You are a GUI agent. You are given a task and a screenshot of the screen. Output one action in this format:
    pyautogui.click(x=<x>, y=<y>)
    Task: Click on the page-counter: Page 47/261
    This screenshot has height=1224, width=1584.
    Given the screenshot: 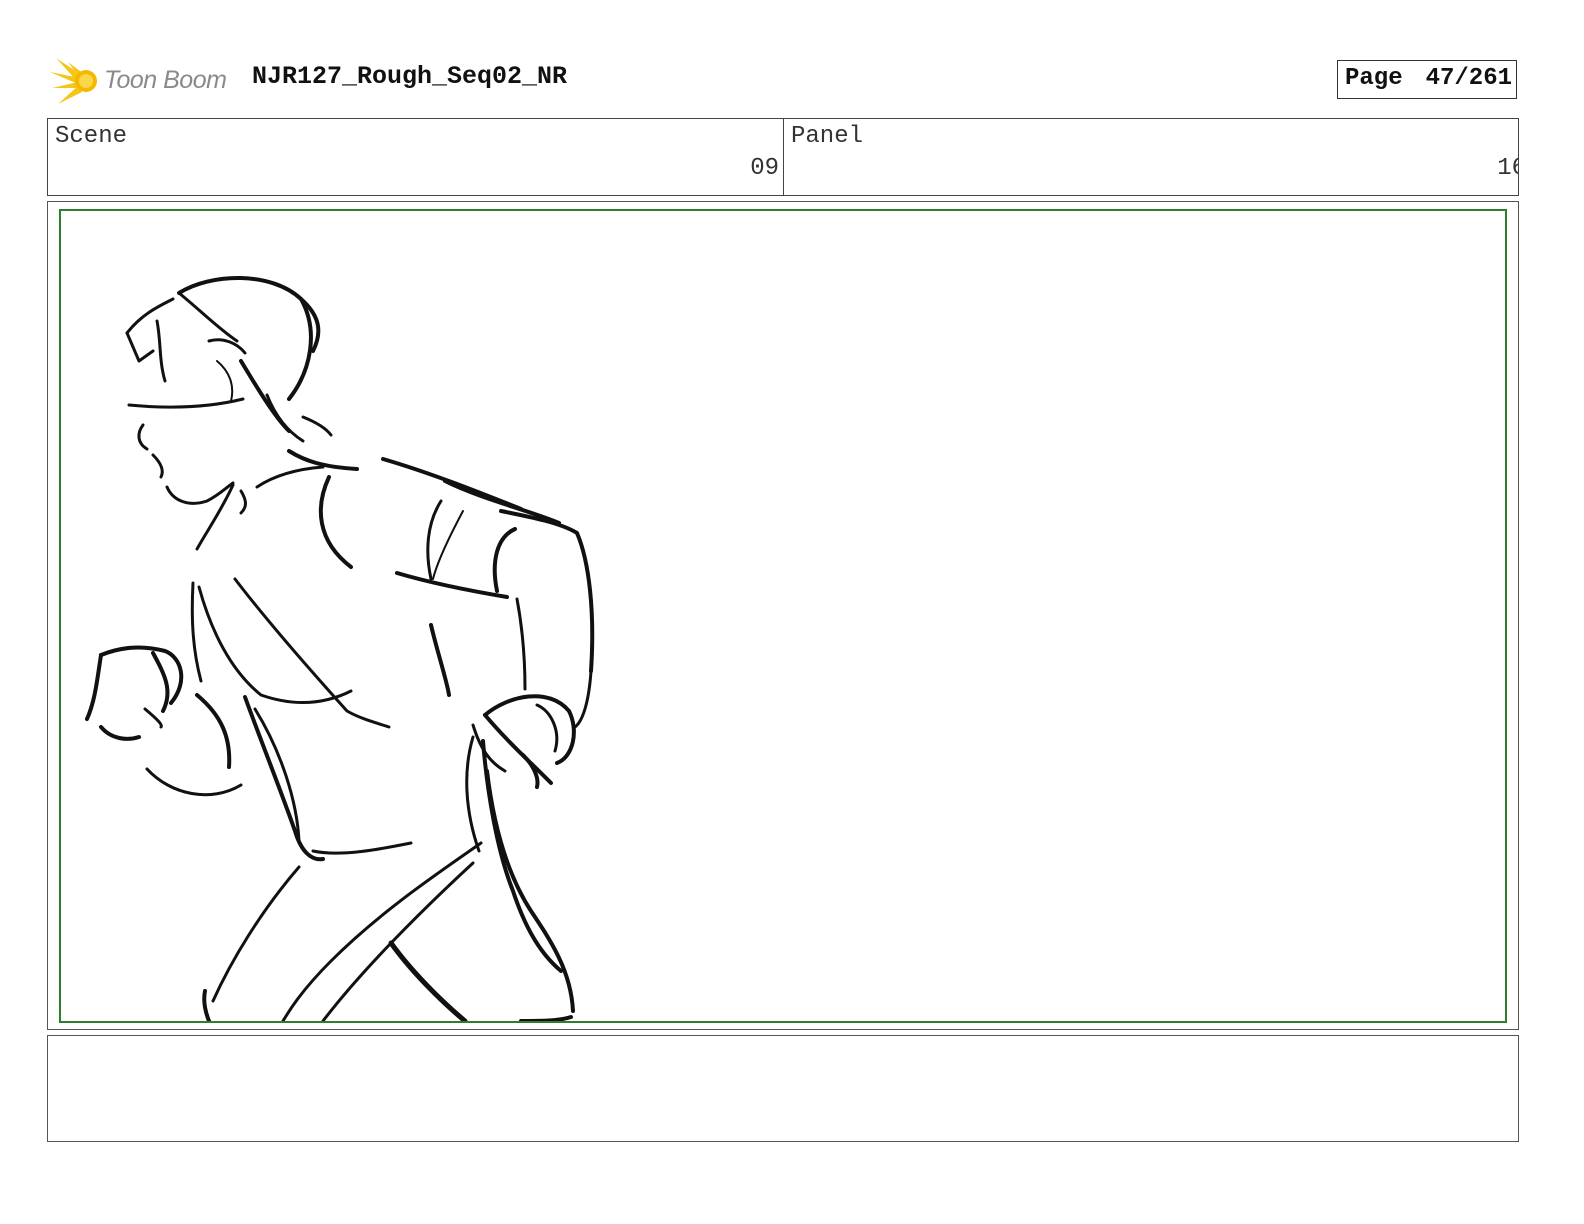 What is the action you would take?
    pyautogui.click(x=1427, y=79)
    